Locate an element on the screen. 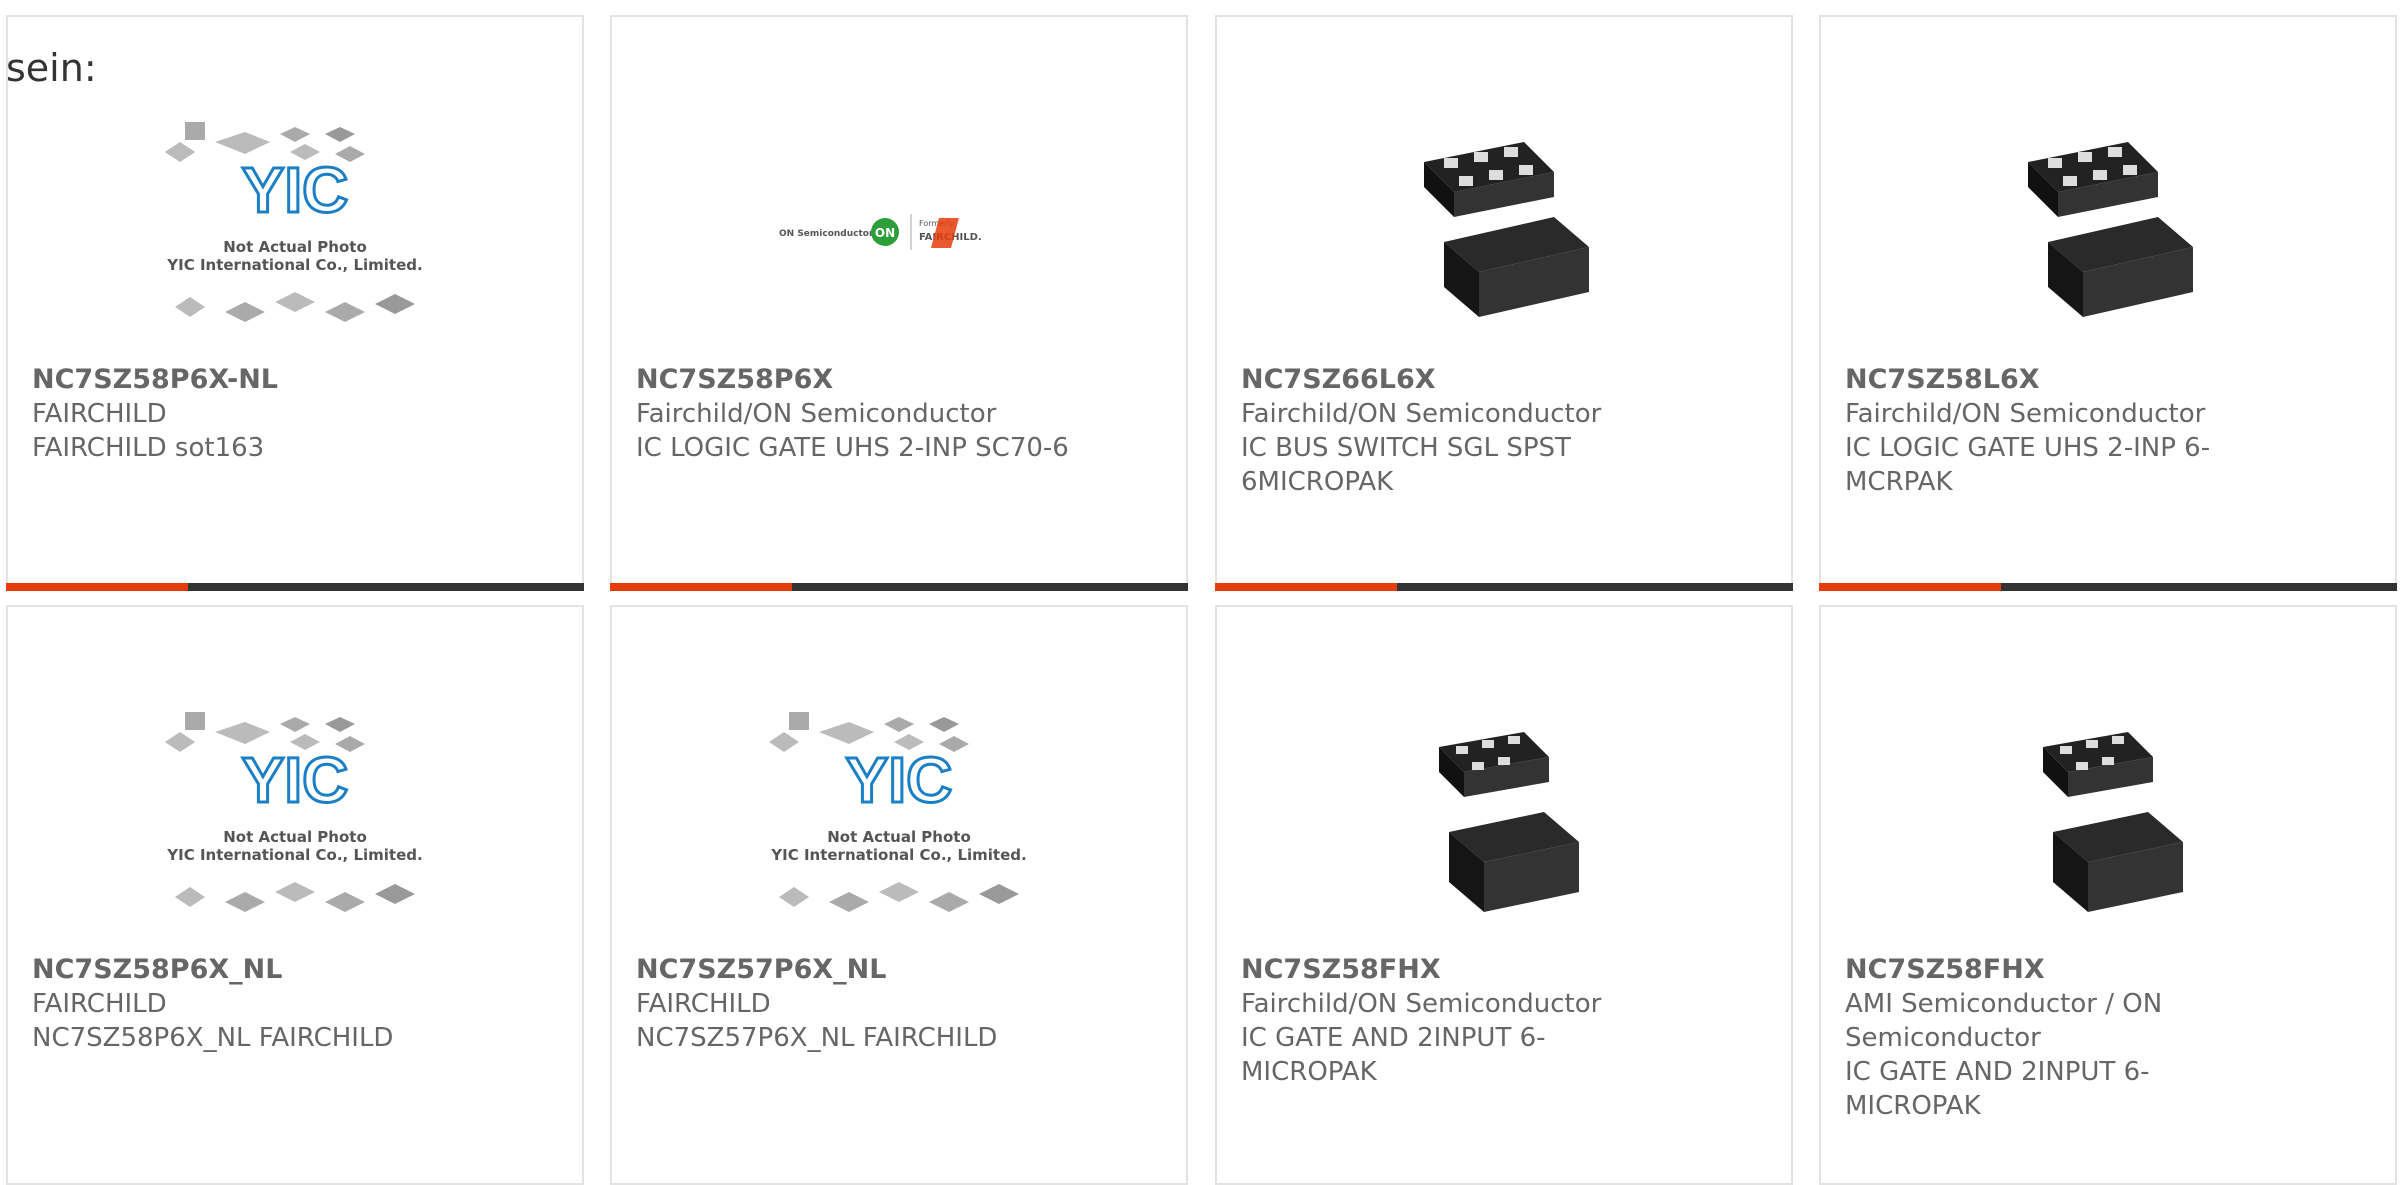  description: IC LOGIC GATE UHS 2-INP 6-MCRPAK is located at coordinates (2028, 465).